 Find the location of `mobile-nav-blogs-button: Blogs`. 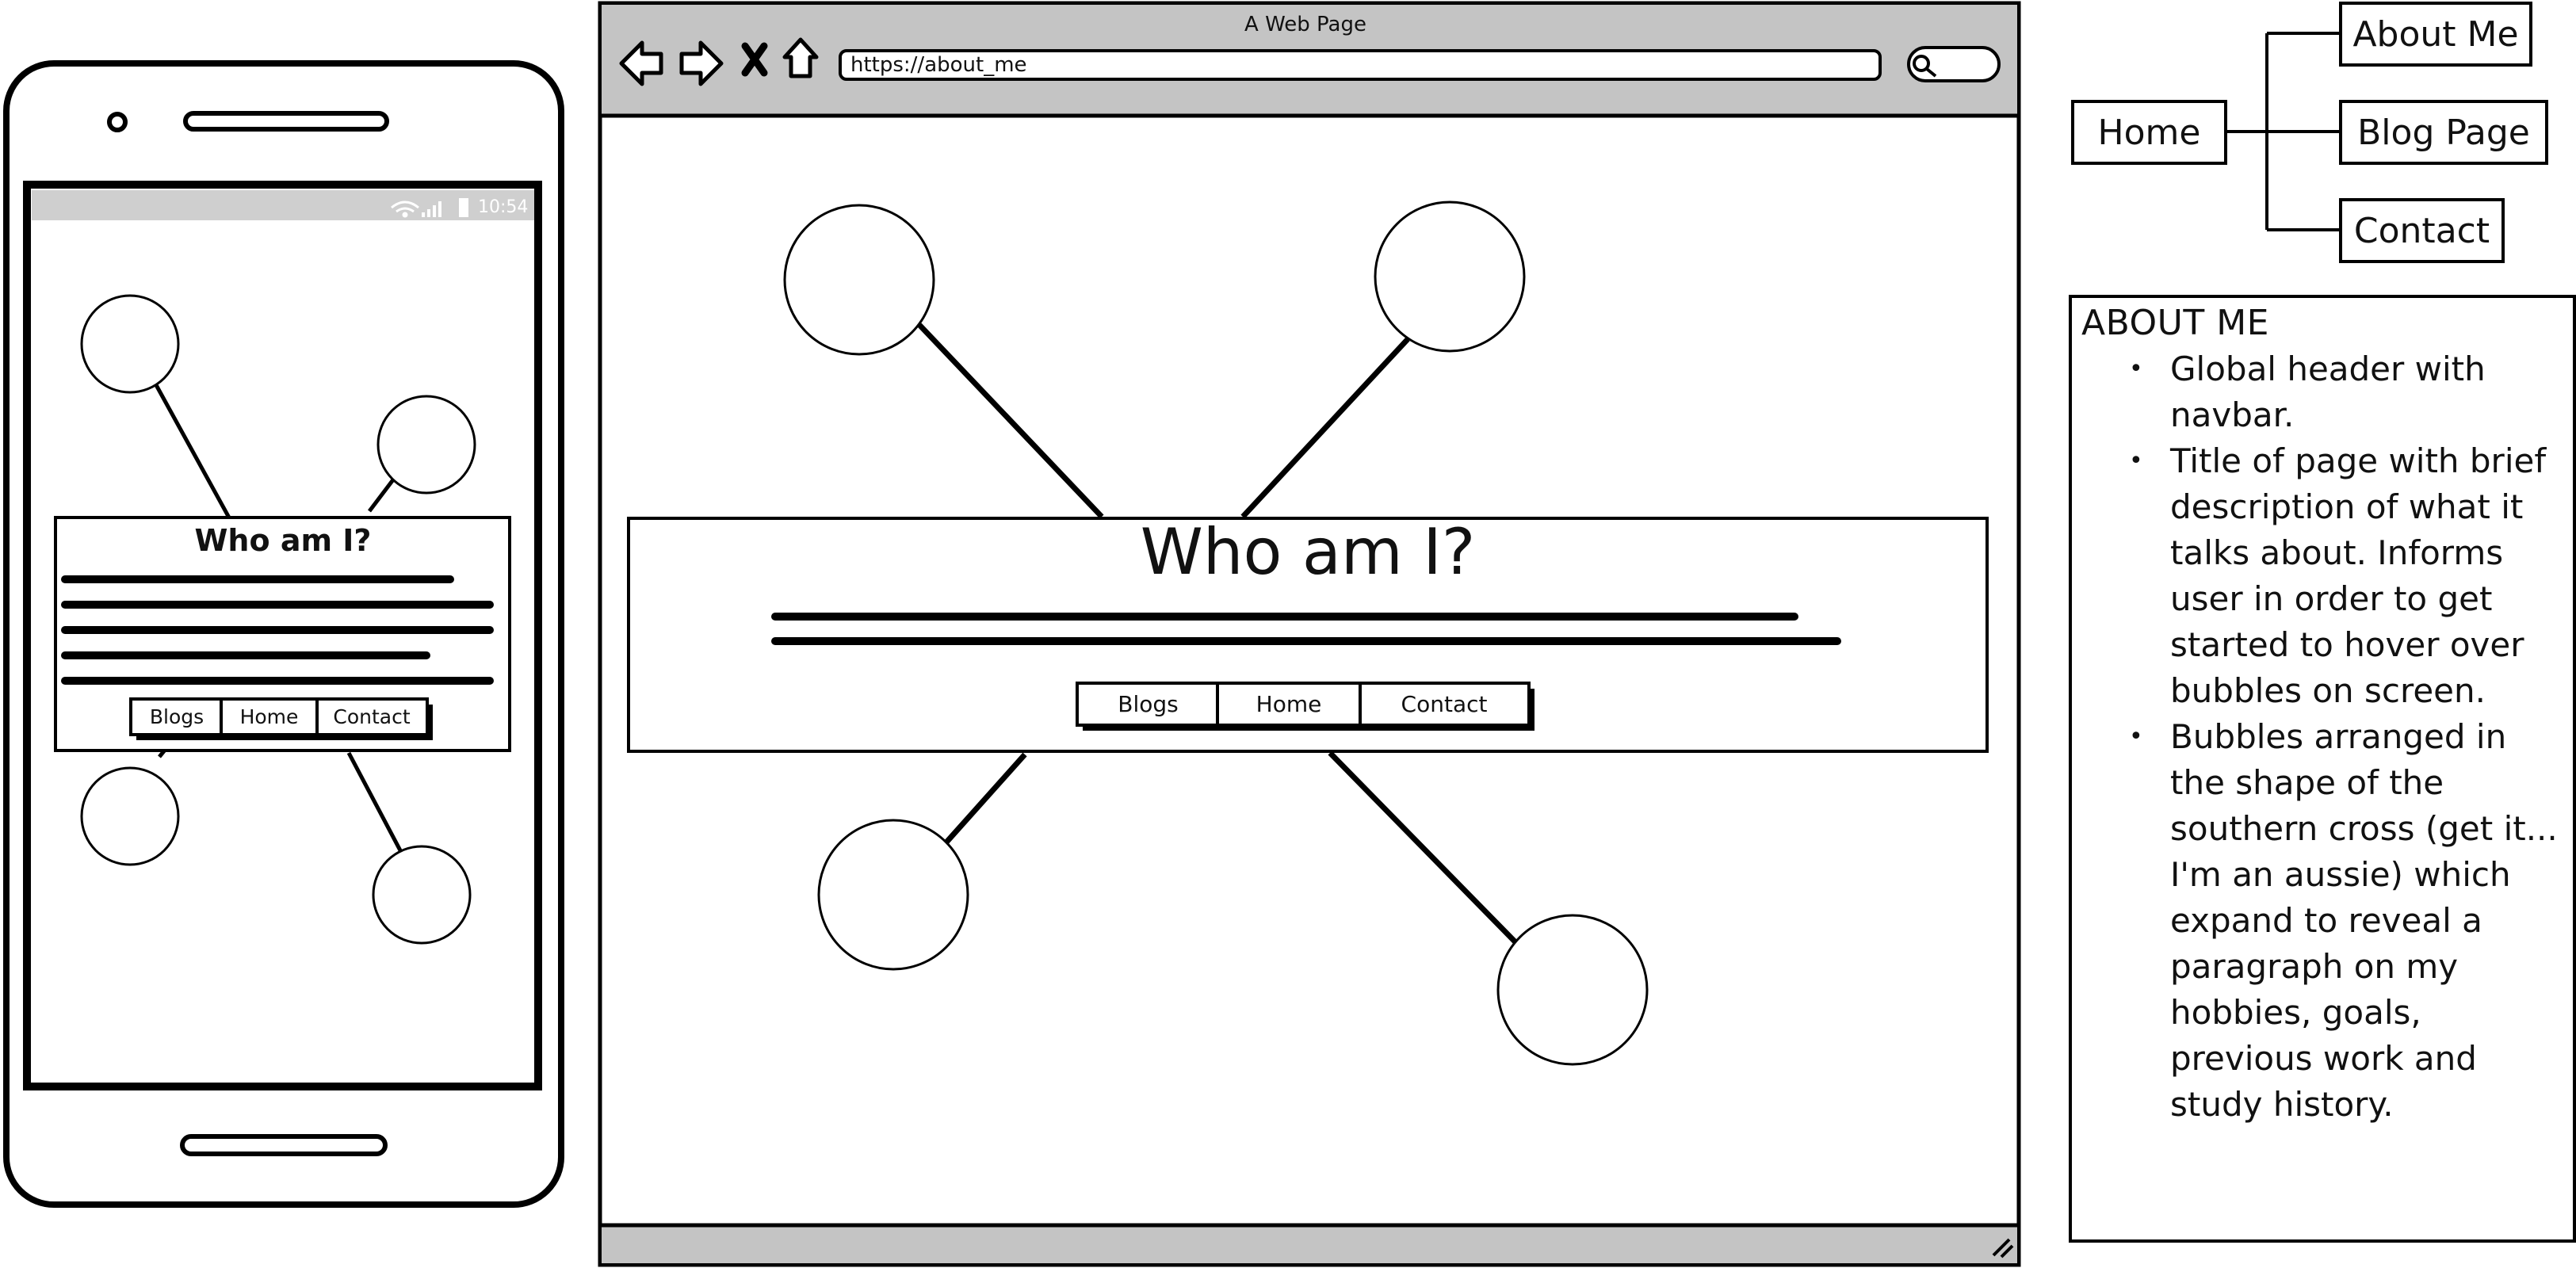

mobile-nav-blogs-button: Blogs is located at coordinates (176, 717).